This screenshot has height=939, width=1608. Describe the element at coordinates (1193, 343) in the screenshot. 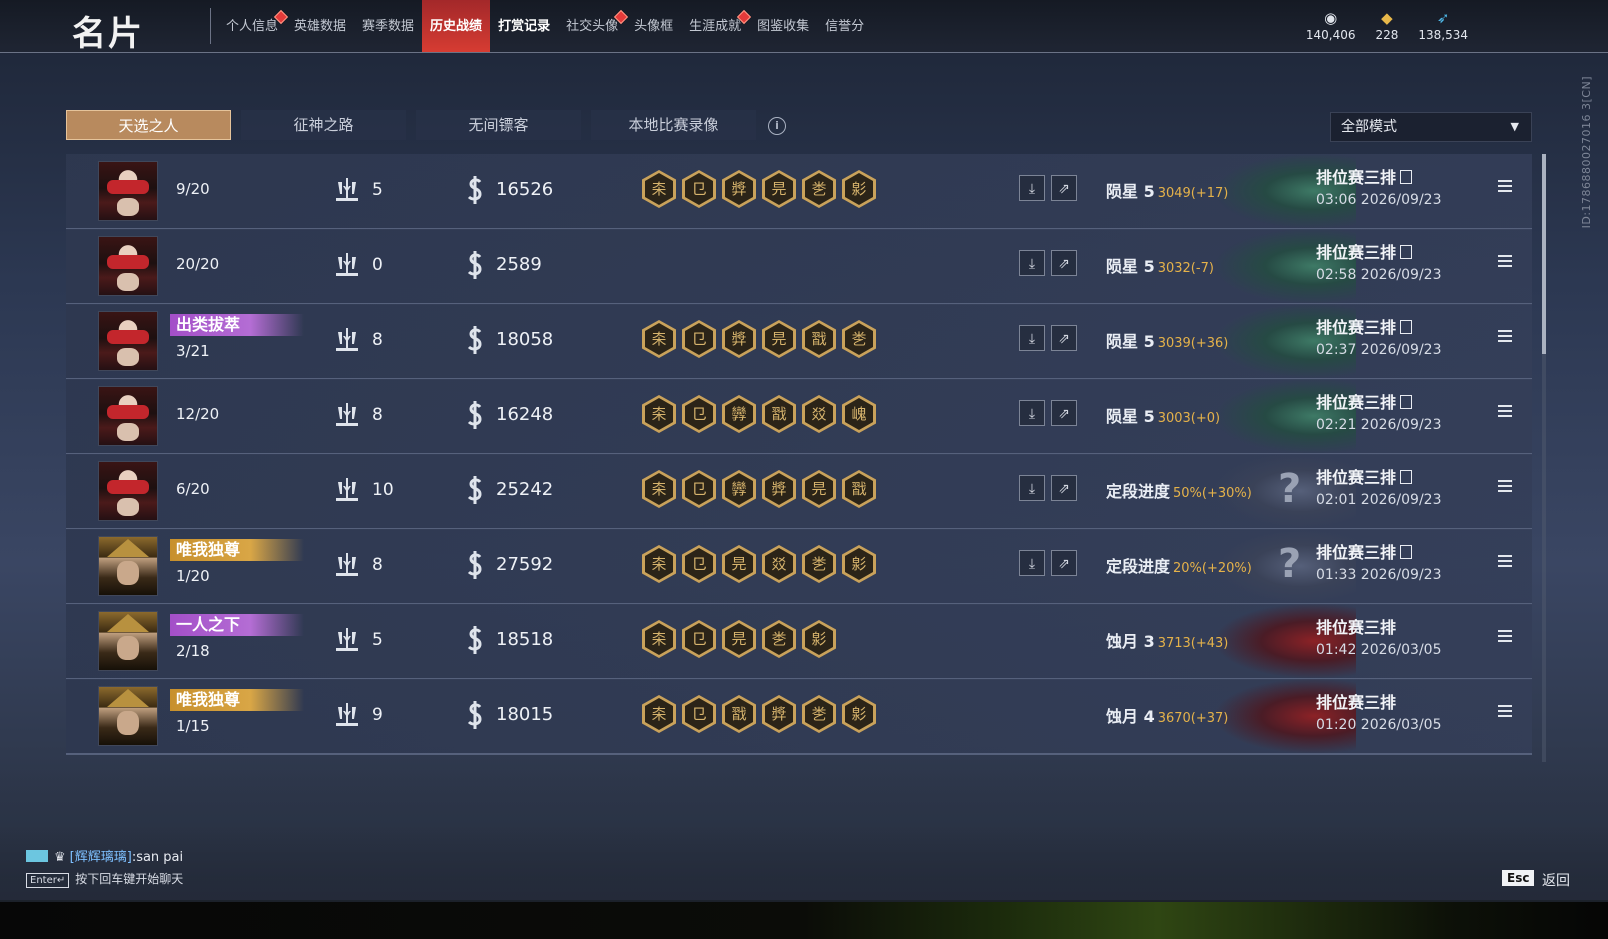

I see `rank-delta: 3039(+36)` at that location.